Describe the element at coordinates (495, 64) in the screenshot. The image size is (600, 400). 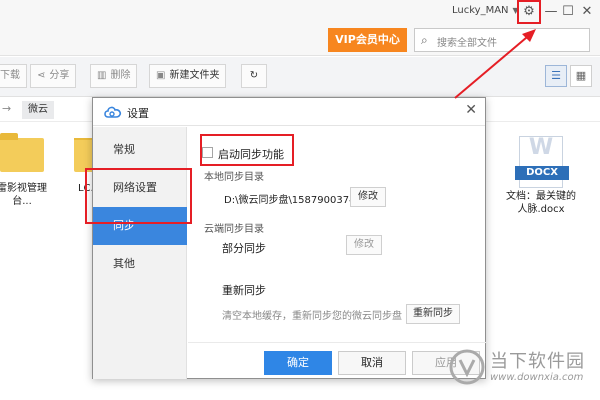
I see `annotation-arrow` at that location.